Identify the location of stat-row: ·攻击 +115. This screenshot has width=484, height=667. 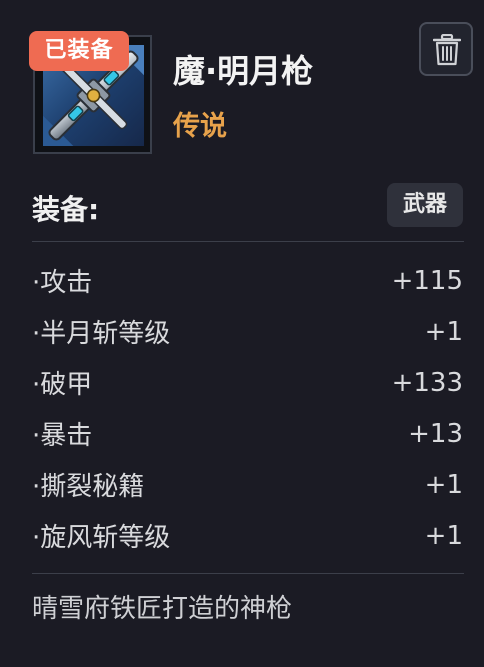
(247, 280).